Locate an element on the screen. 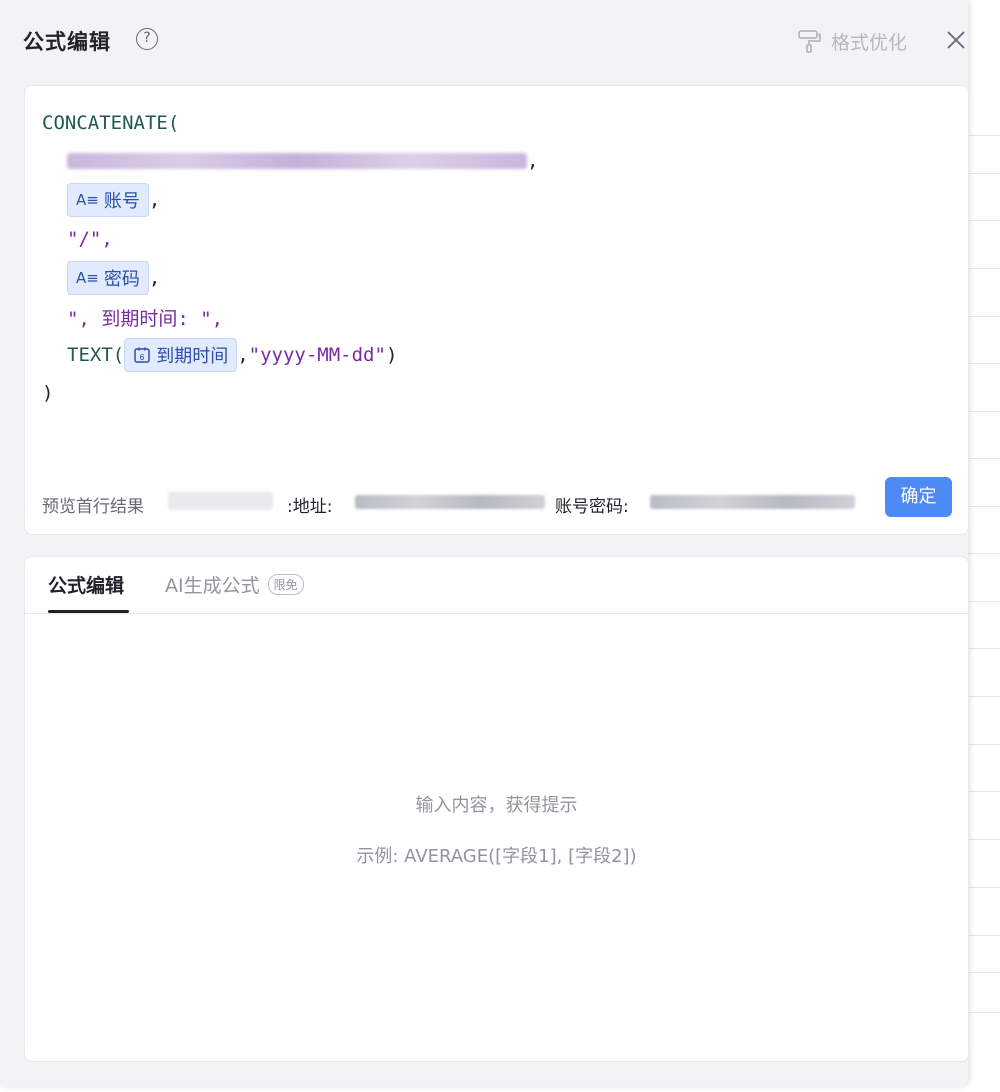 This screenshot has height=1092, width=1000. field-chip-account: A≡ 账号 is located at coordinates (108, 200).